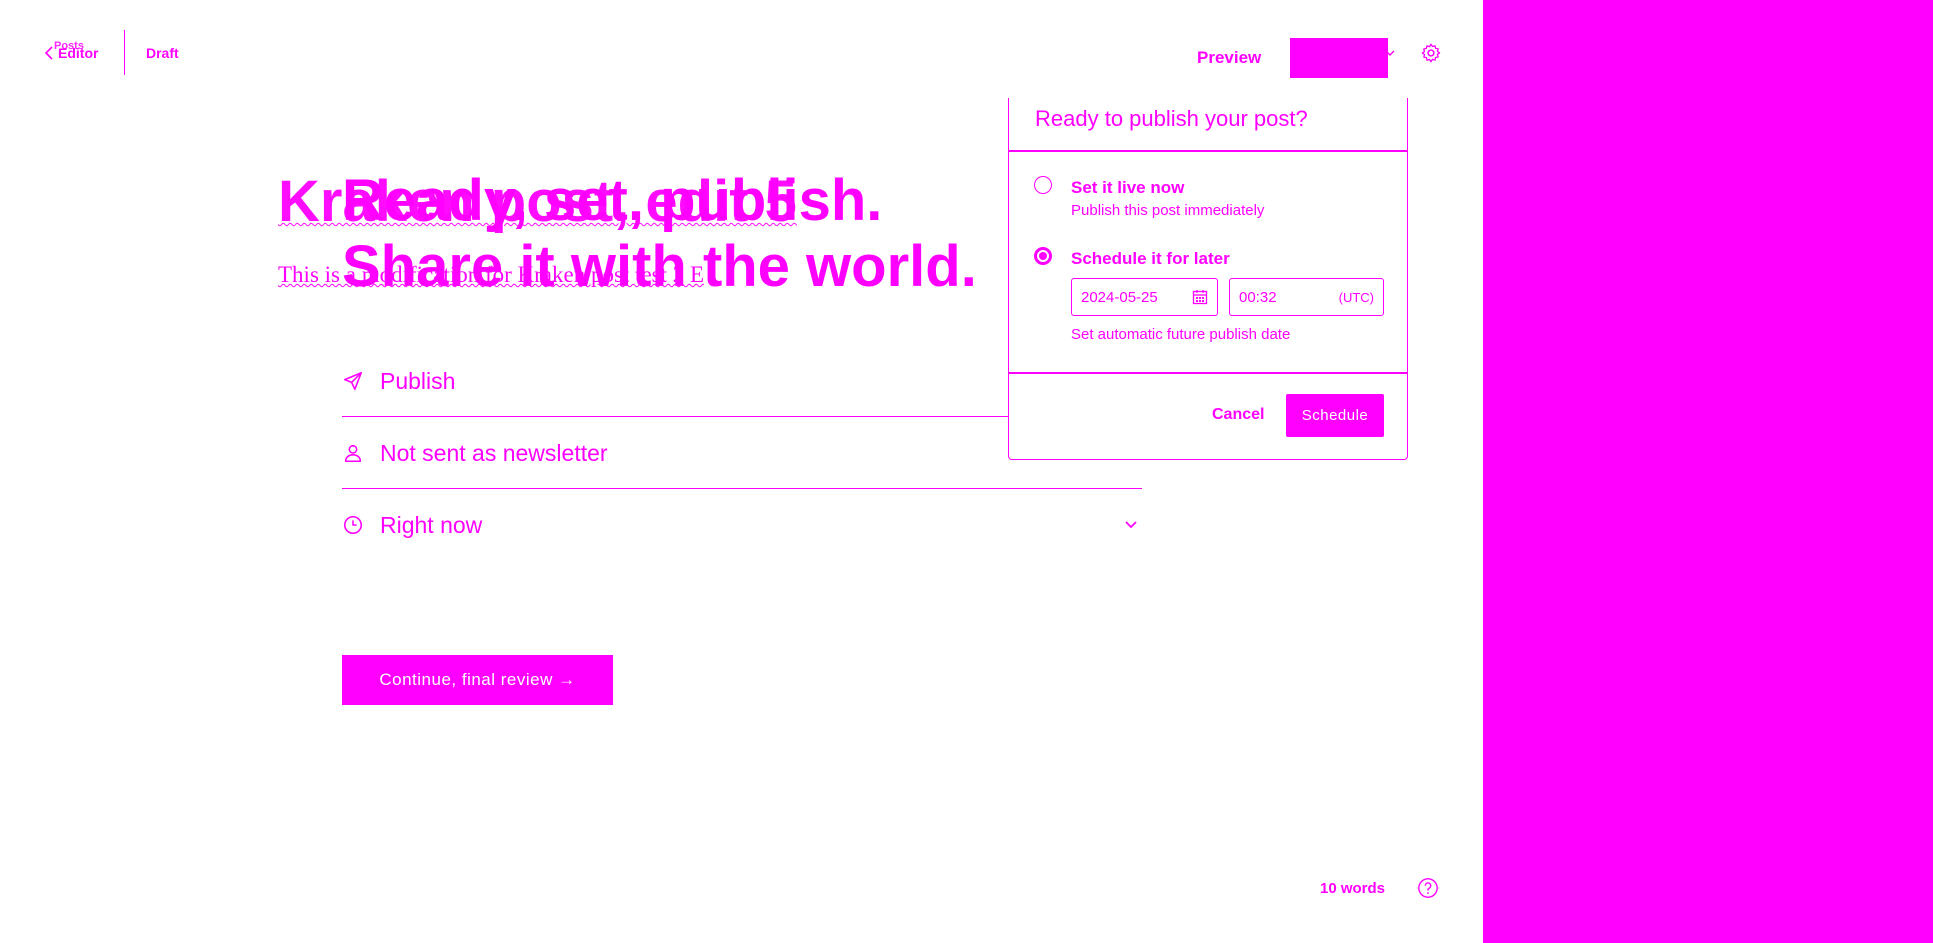  What do you see at coordinates (1356, 297) in the screenshot?
I see `timezone-label: (UTC)` at bounding box center [1356, 297].